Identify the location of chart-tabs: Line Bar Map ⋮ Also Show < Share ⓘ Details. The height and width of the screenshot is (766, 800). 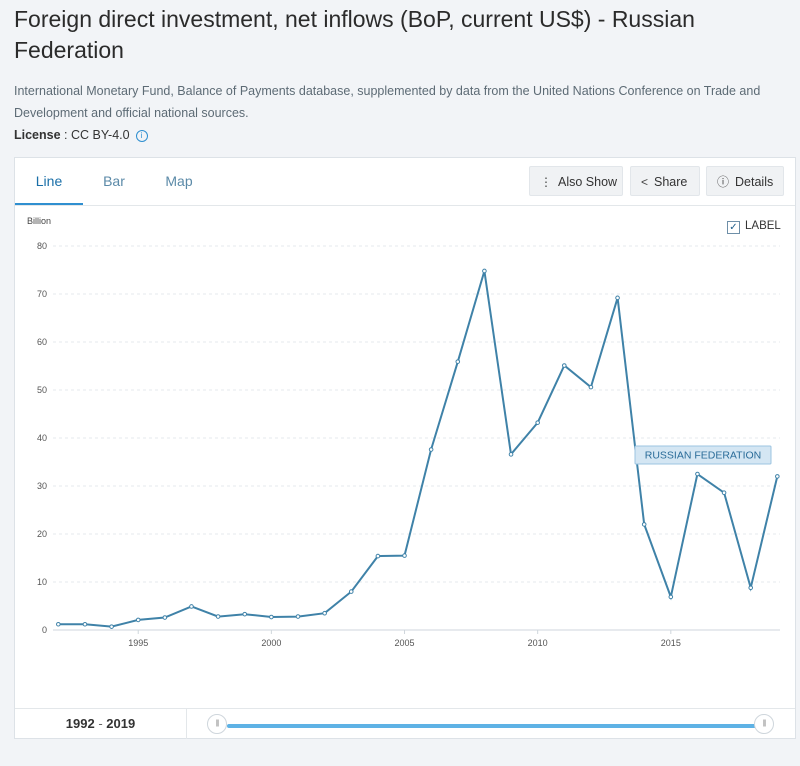
(405, 182).